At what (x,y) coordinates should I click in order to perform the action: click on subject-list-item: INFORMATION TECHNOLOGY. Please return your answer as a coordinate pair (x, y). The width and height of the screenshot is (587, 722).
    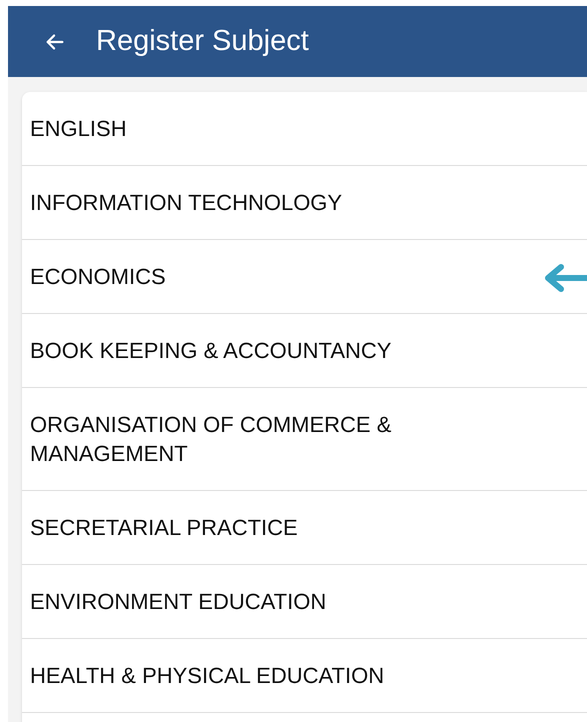
    Looking at the image, I should click on (304, 203).